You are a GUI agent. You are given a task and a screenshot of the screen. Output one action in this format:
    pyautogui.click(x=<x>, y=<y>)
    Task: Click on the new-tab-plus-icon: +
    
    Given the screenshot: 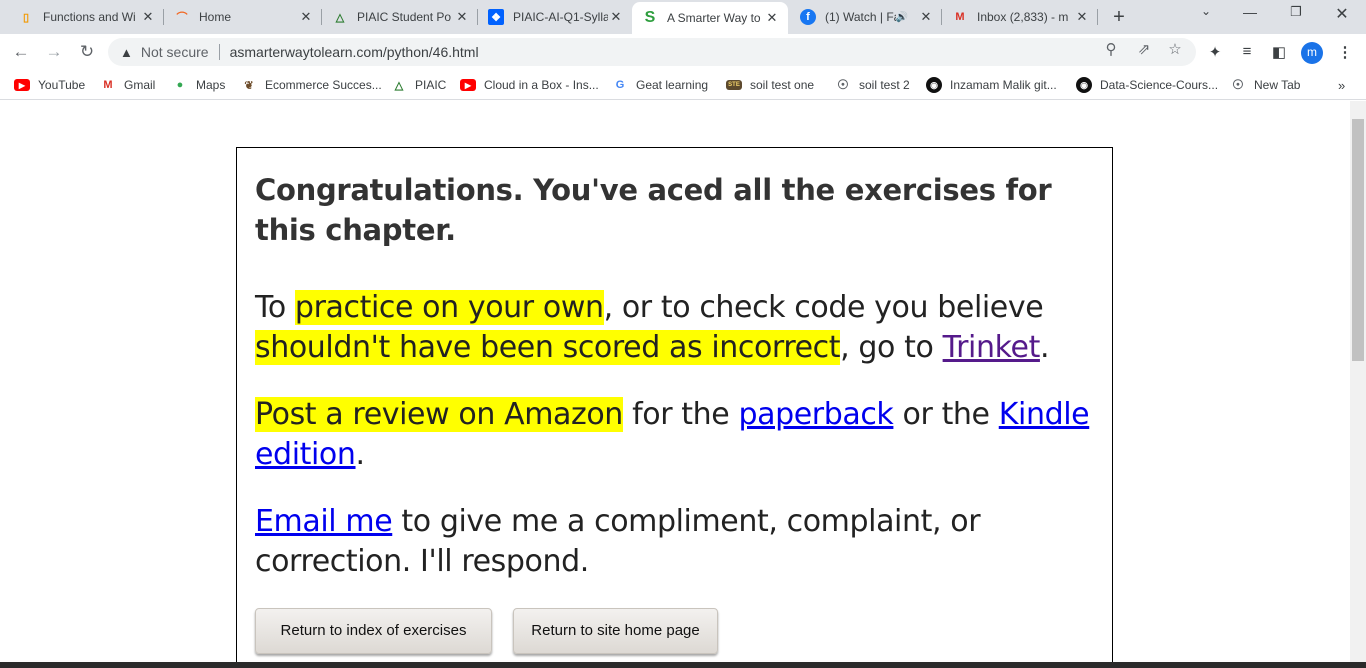 What is the action you would take?
    pyautogui.click(x=1119, y=17)
    